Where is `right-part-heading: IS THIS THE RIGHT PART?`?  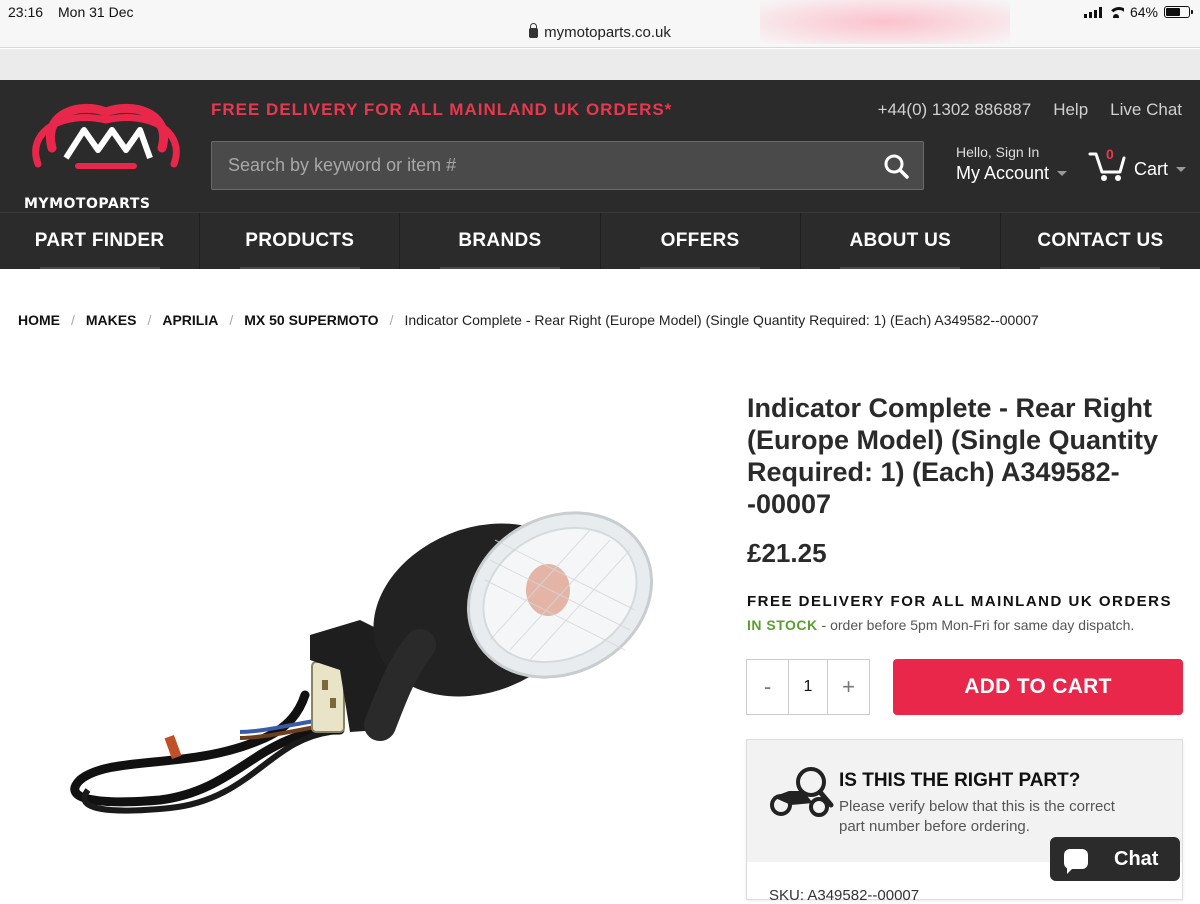 right-part-heading: IS THIS THE RIGHT PART? is located at coordinates (960, 780).